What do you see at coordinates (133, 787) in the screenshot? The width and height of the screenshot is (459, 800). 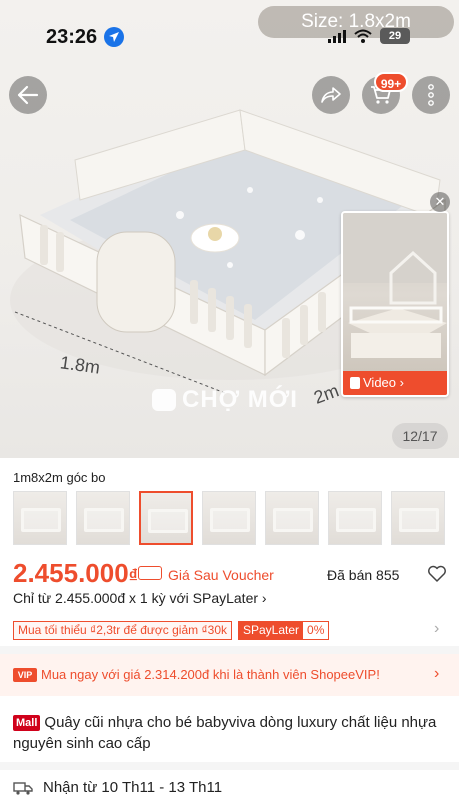 I see `delivery-text: Nhận từ 10 Th11 - 13 Th11` at bounding box center [133, 787].